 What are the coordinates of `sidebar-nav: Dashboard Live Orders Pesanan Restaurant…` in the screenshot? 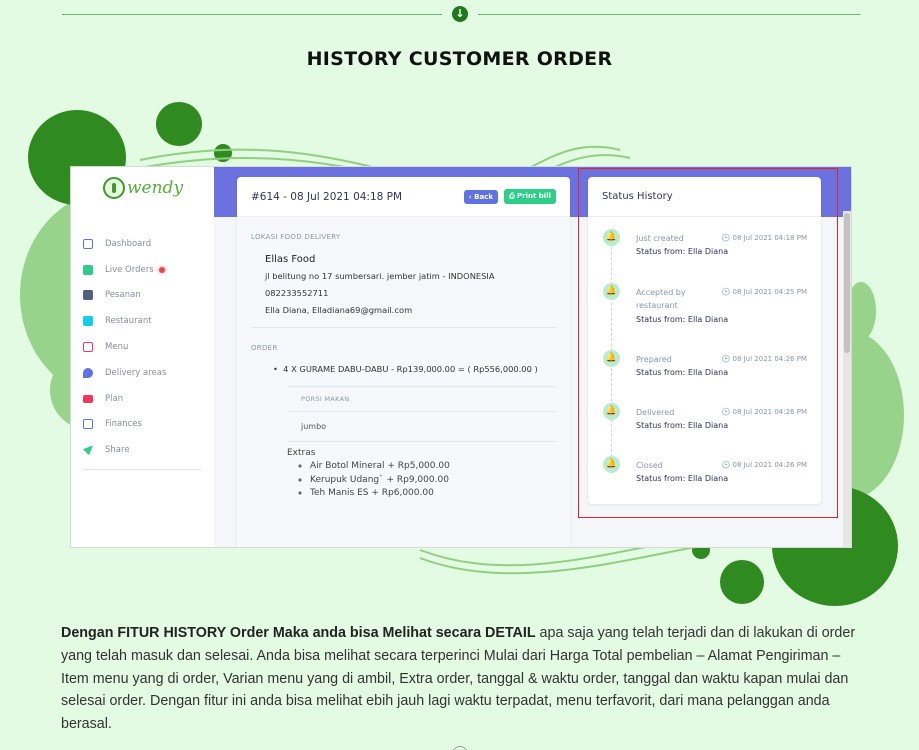 It's located at (143, 347).